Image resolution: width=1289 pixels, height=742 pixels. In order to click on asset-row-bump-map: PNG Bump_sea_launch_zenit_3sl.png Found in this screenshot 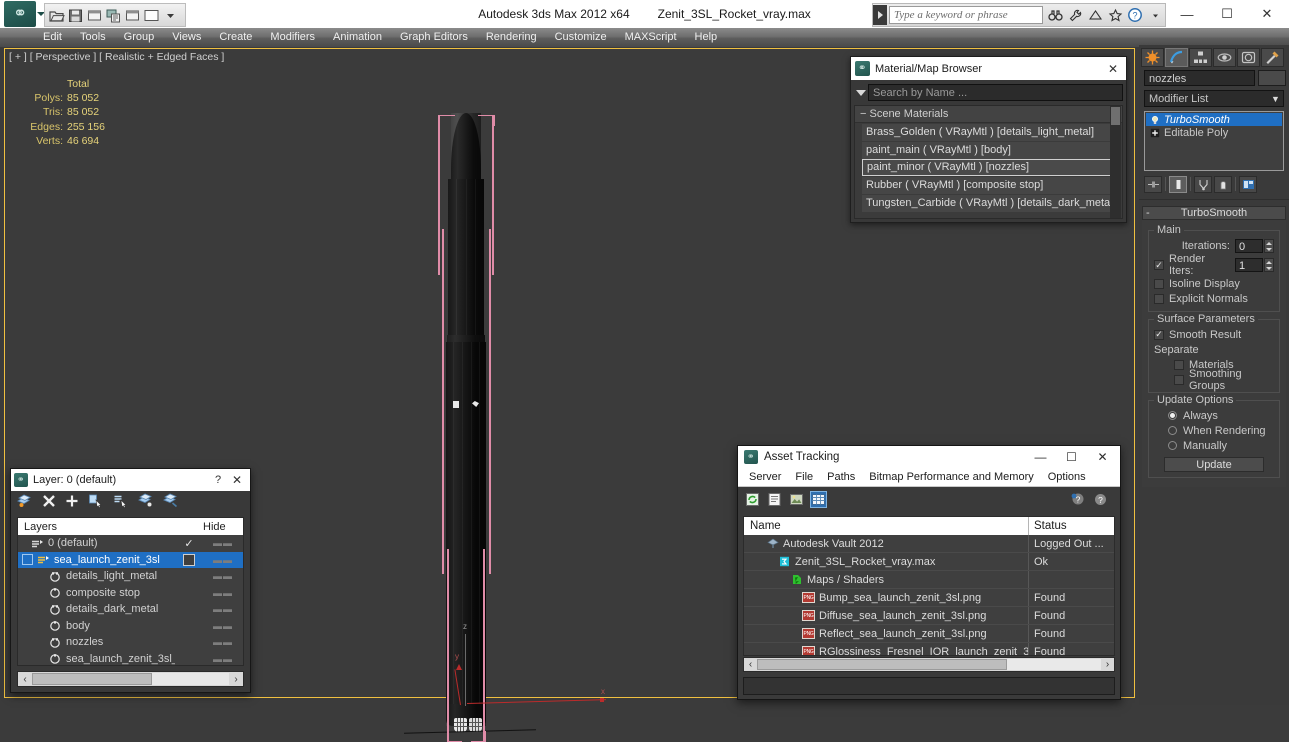, I will do `click(929, 598)`.